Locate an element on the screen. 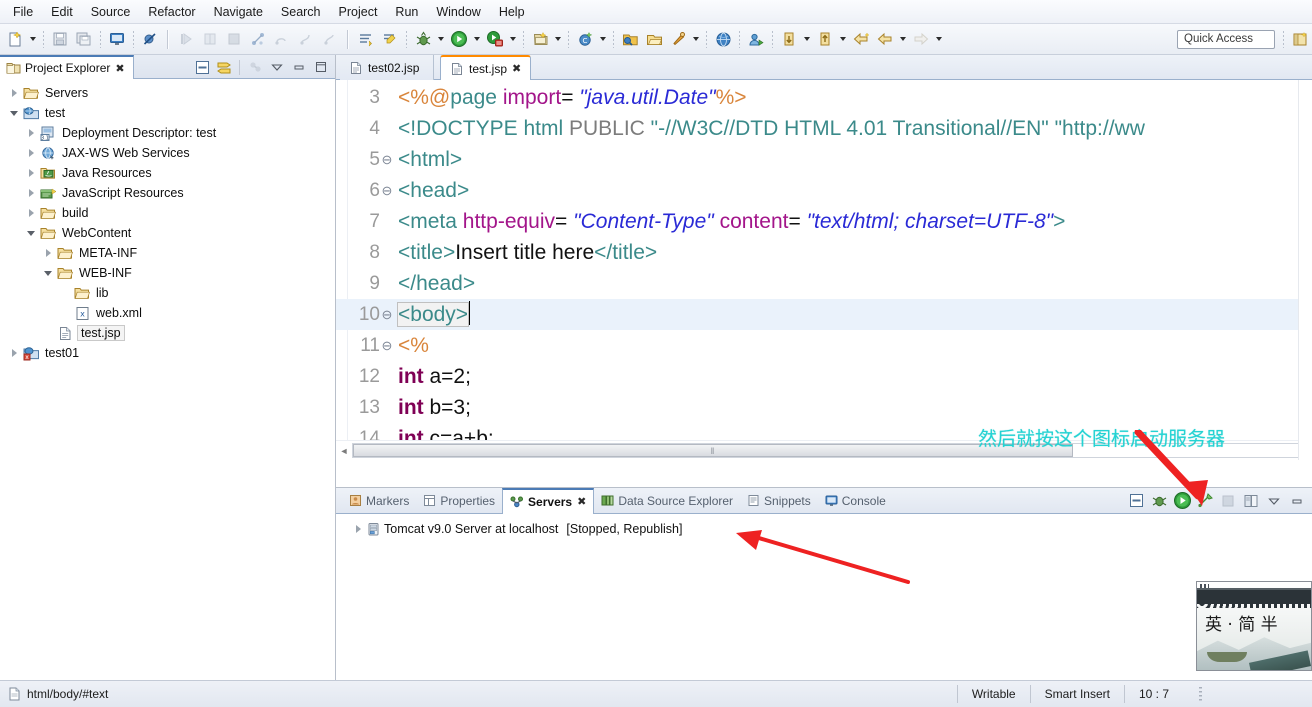  new-java-project-icon is located at coordinates (540, 39).